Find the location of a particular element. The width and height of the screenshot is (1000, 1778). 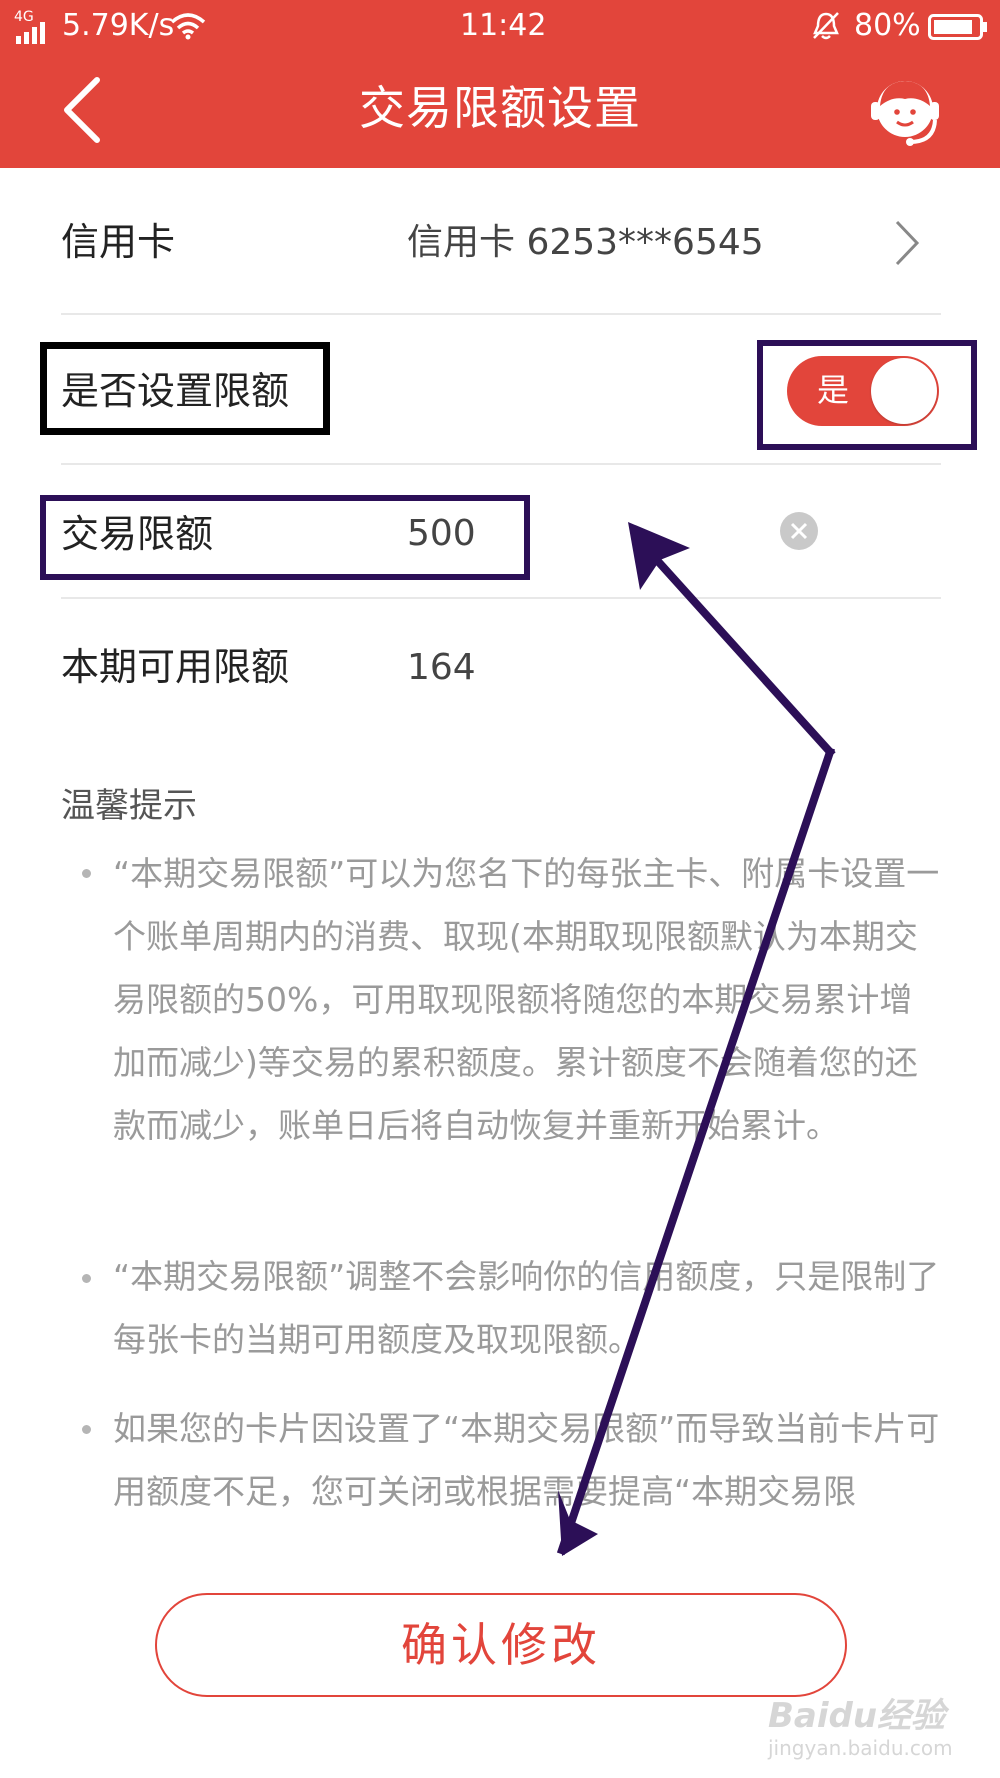

watermark: Baidu经验 jingyan.baidu.com is located at coordinates (868, 1728).